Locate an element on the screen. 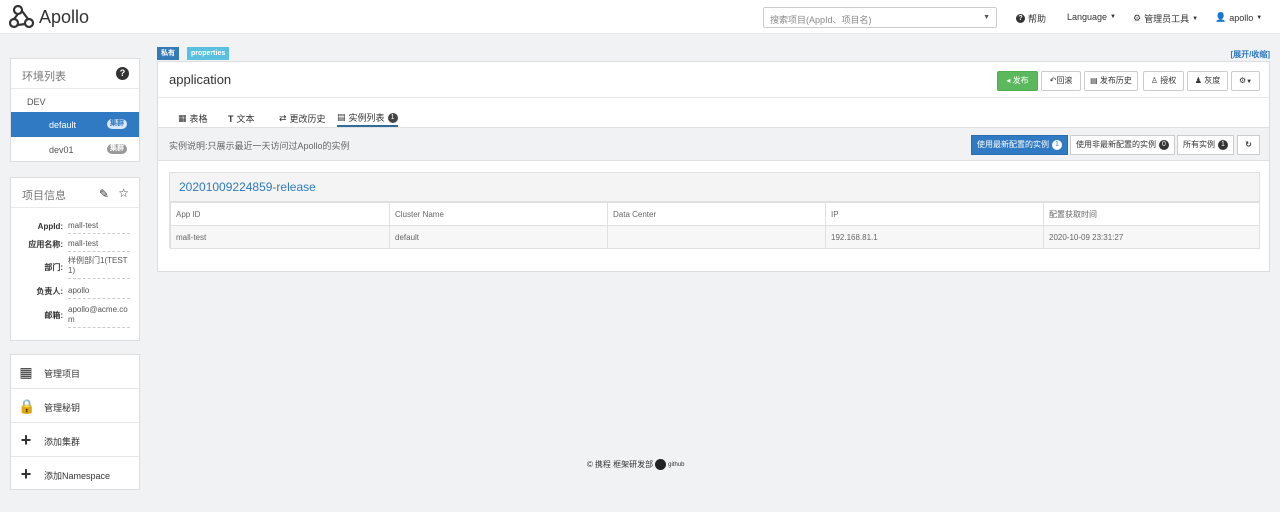  tab-table: ▦ 表格 is located at coordinates (193, 118).